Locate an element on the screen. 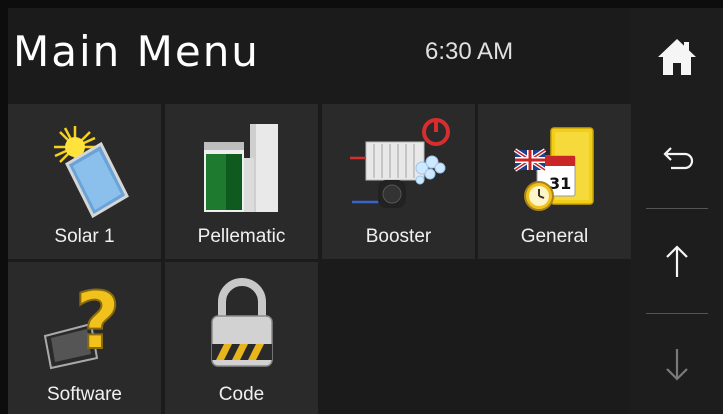 The width and height of the screenshot is (723, 414). down-arrow-icon is located at coordinates (677, 364).